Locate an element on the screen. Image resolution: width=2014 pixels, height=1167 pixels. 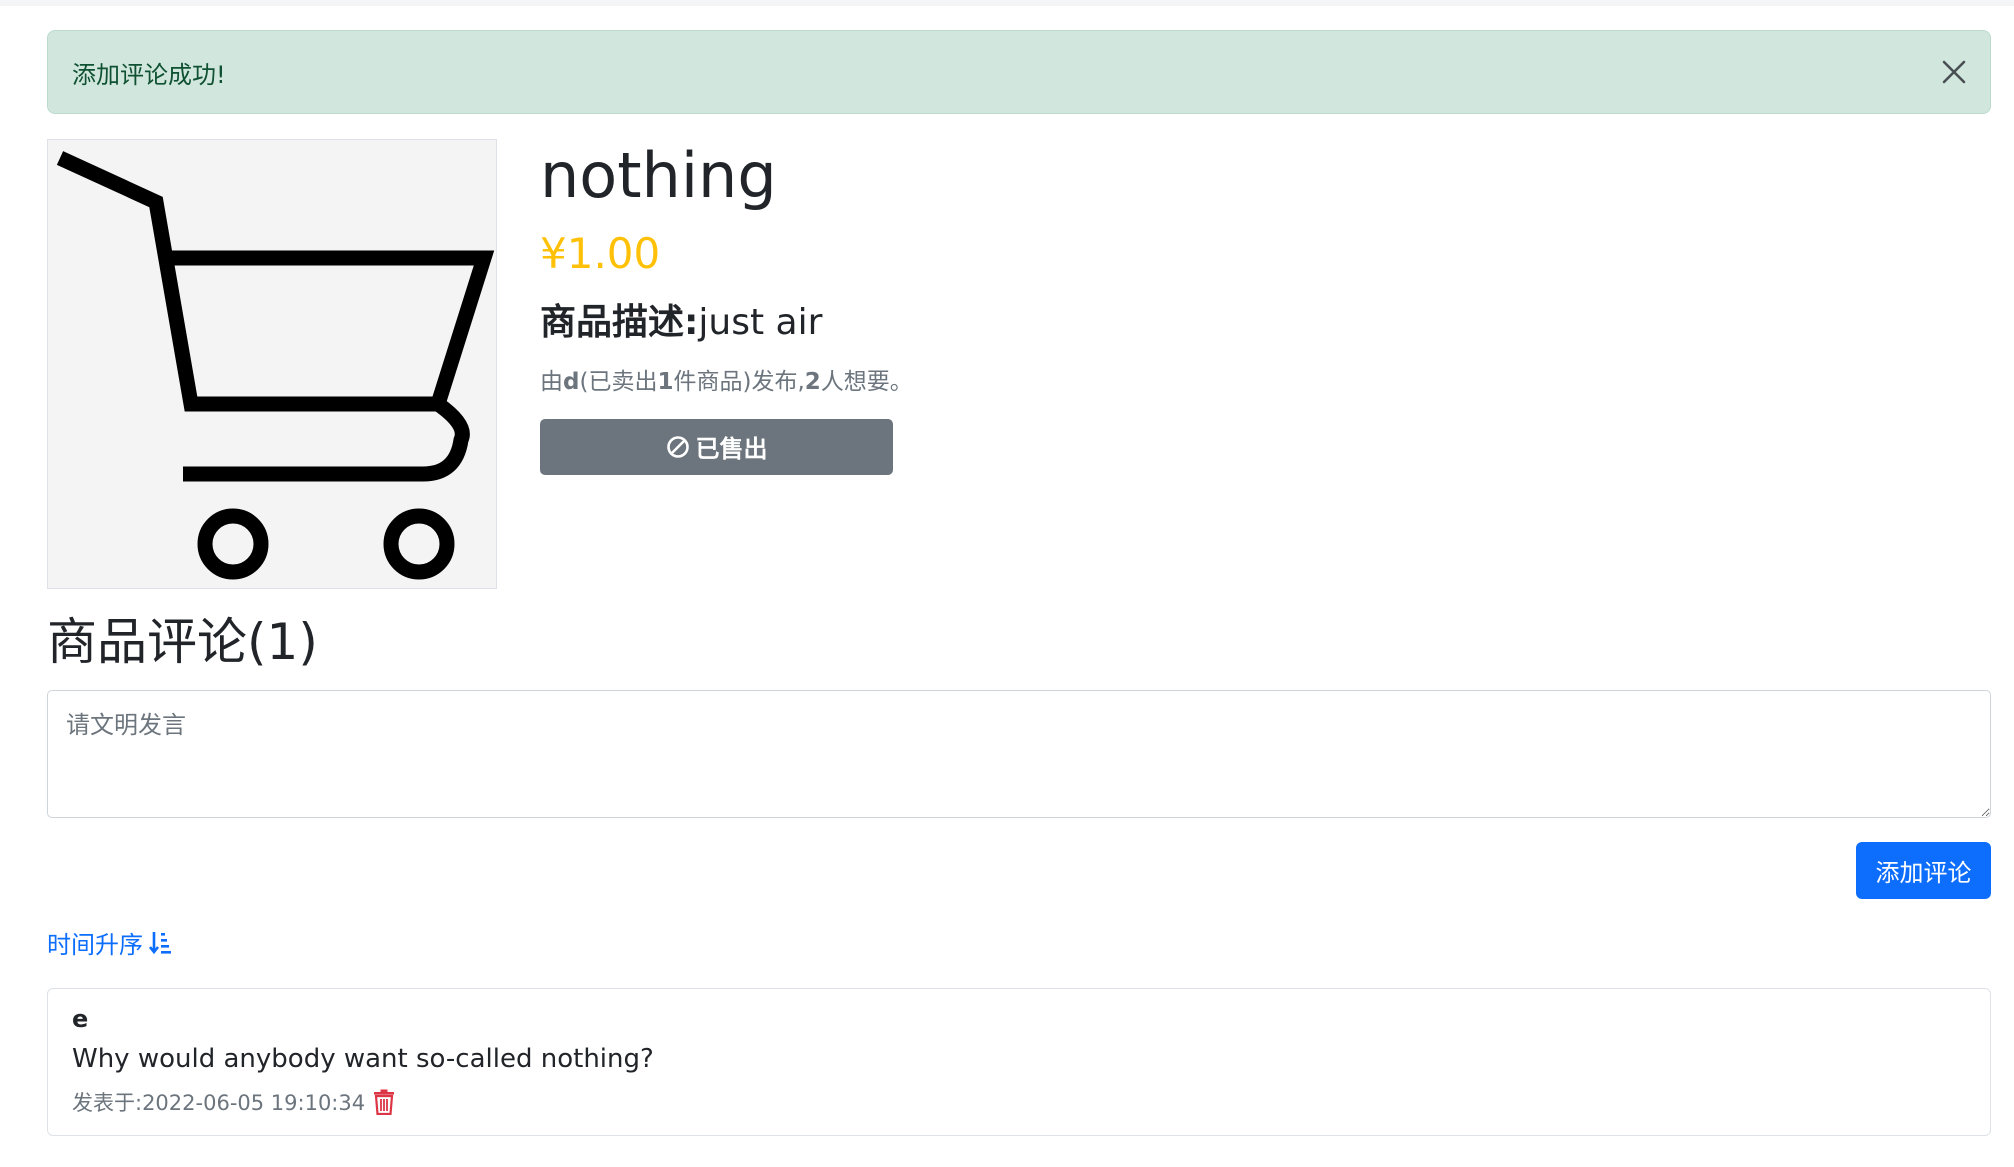
trash-icon is located at coordinates (384, 1102).